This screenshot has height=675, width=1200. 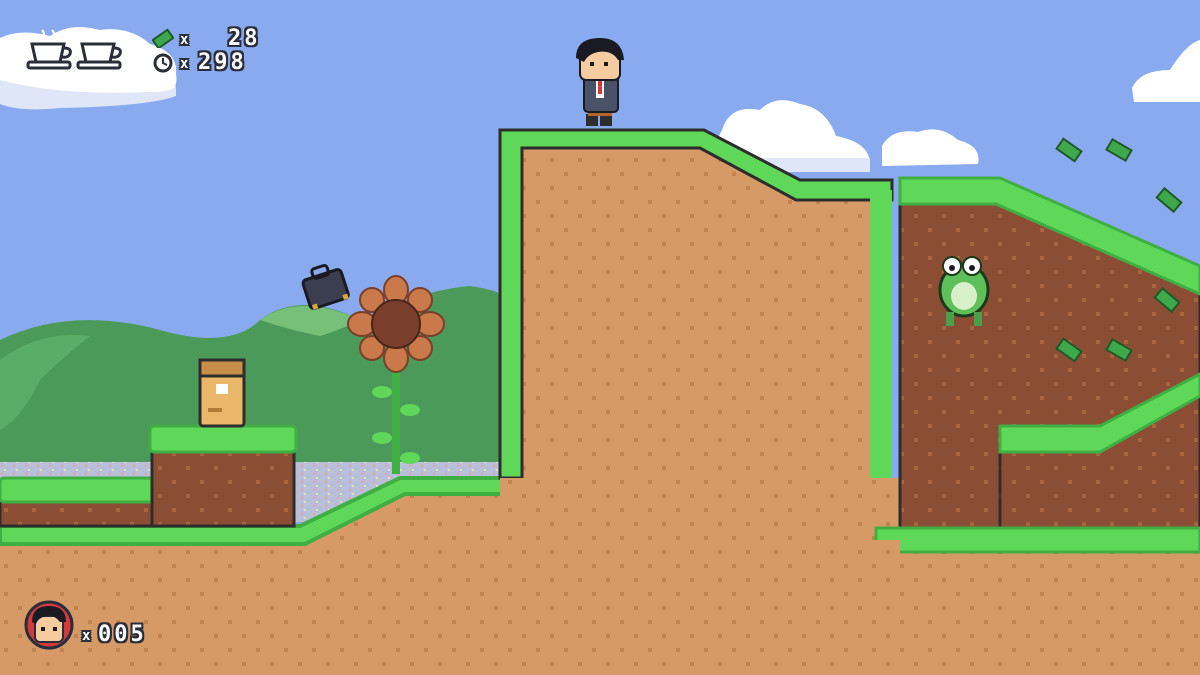 What do you see at coordinates (217, 39) in the screenshot?
I see `money-counter: x 28` at bounding box center [217, 39].